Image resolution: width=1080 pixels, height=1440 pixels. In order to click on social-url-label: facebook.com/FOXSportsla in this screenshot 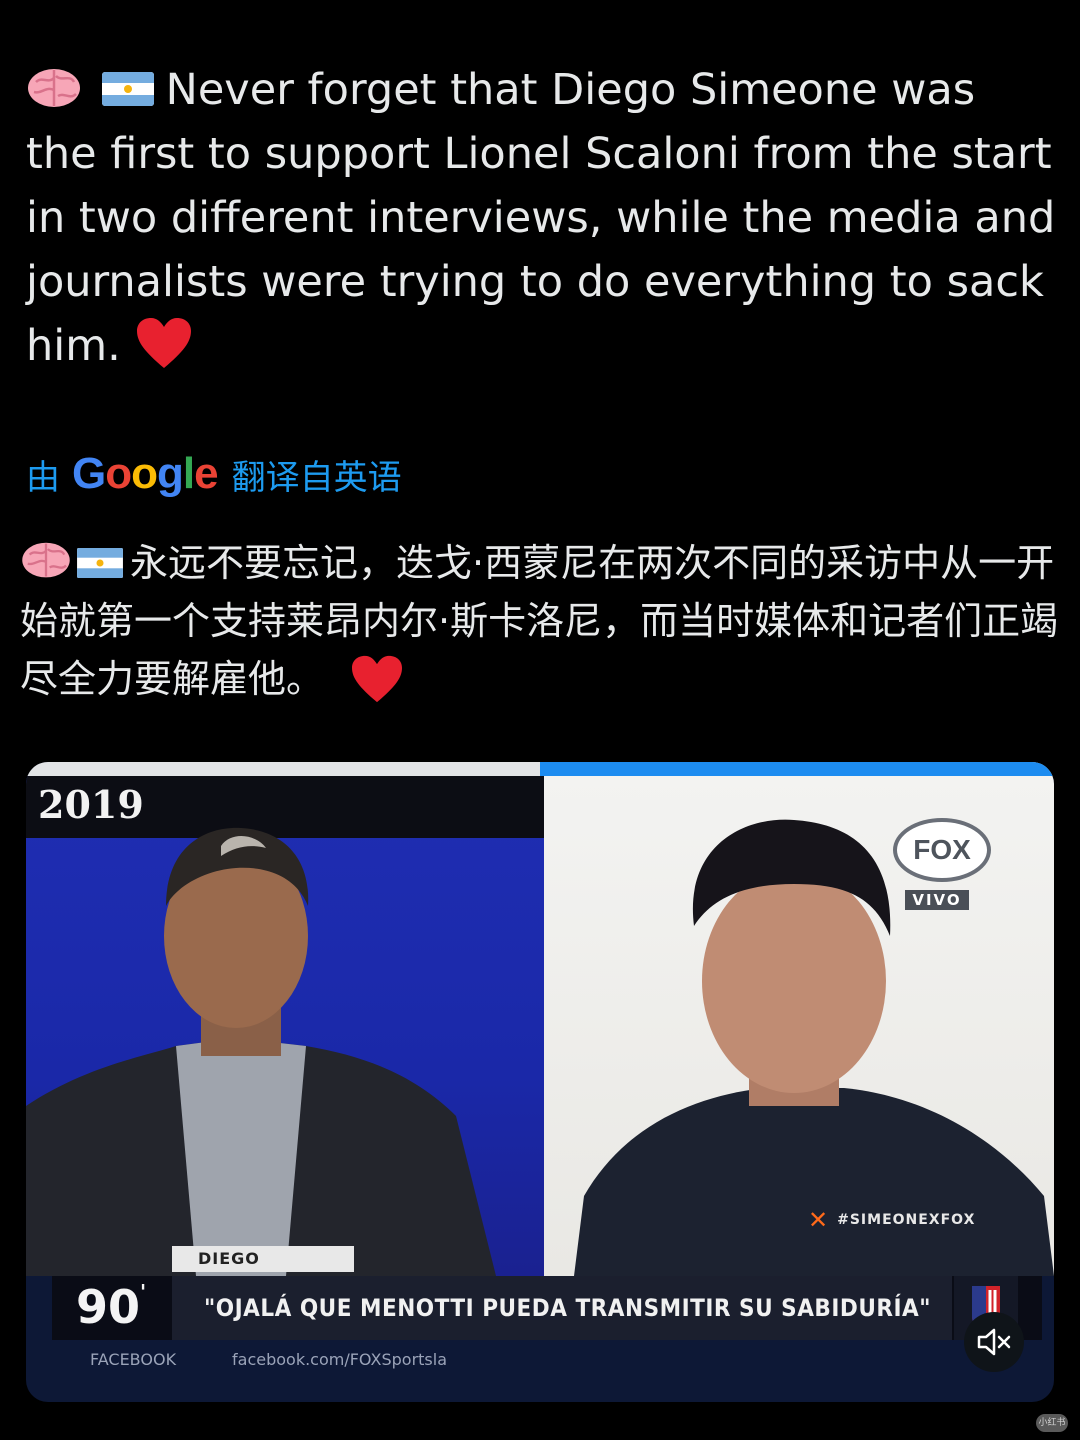, I will do `click(339, 1359)`.